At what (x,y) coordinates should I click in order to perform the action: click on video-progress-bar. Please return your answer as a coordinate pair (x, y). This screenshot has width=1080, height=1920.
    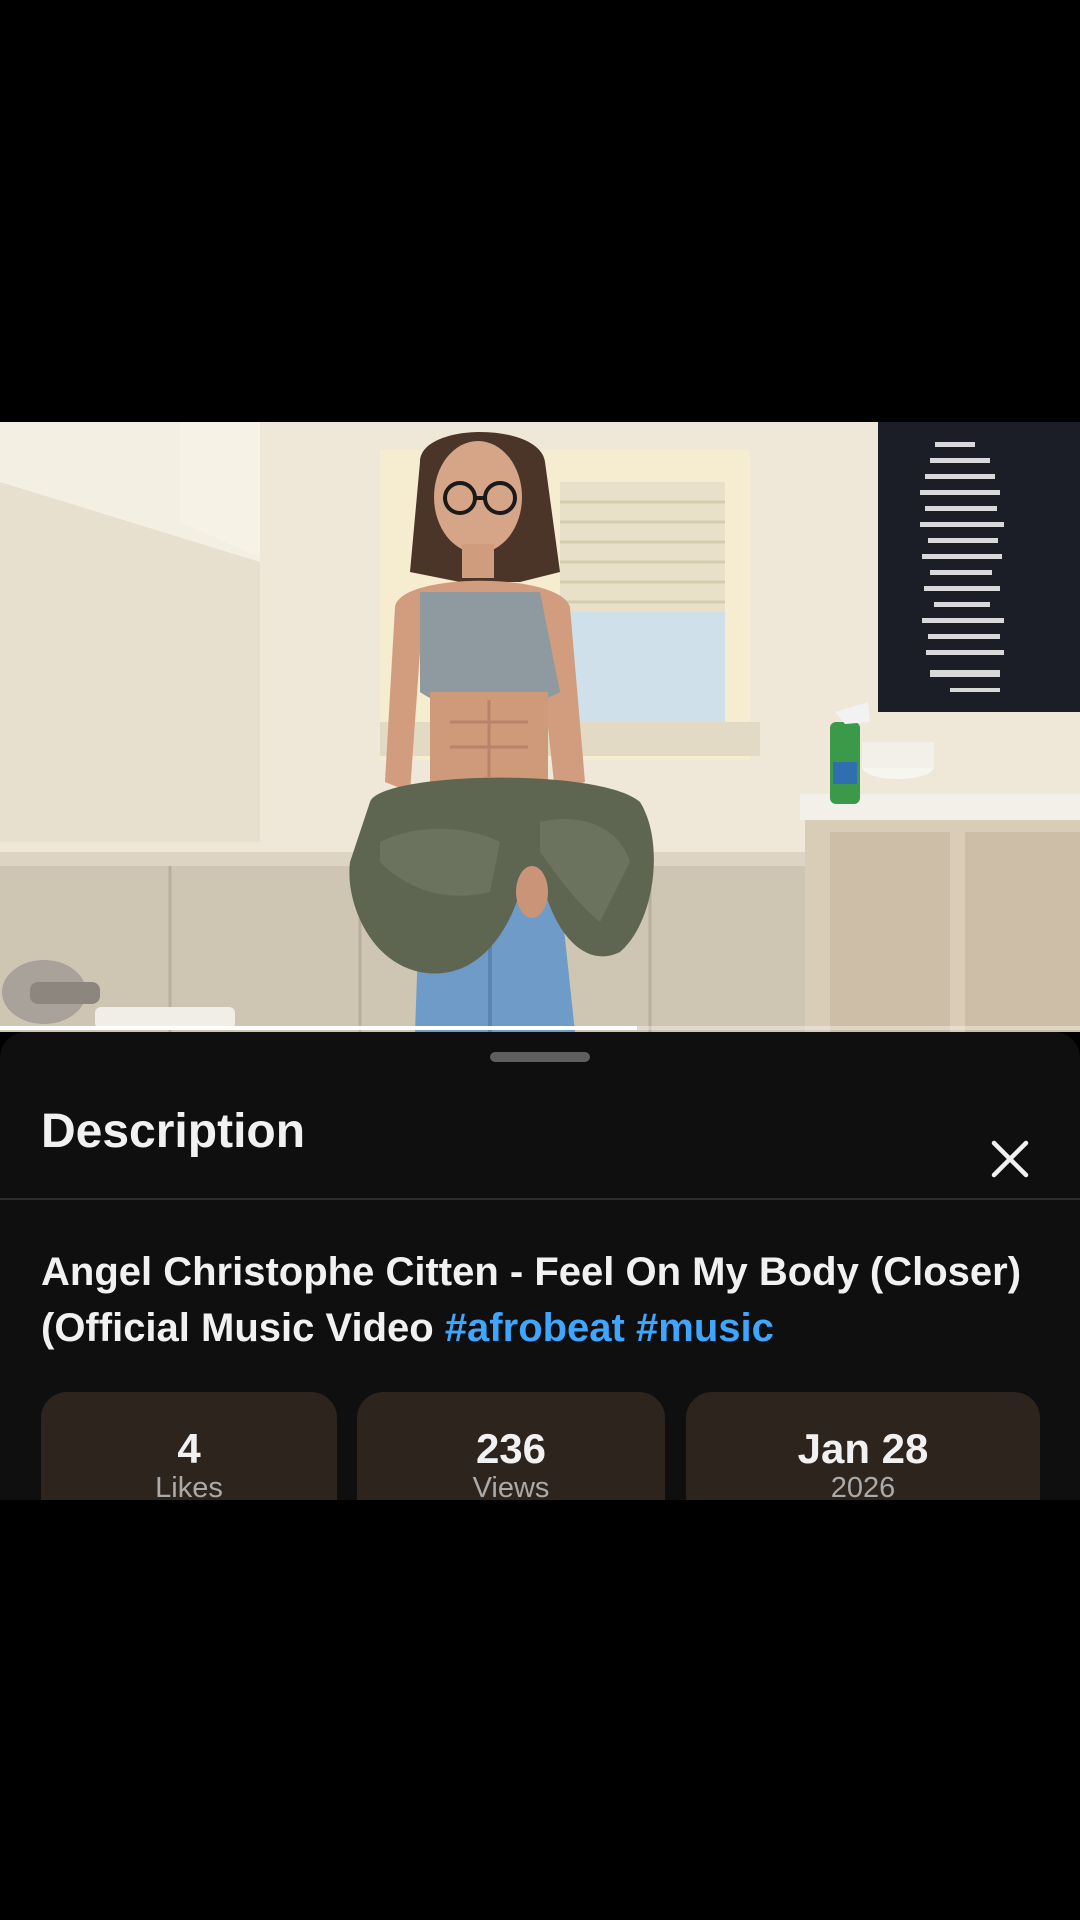
    Looking at the image, I should click on (540, 1028).